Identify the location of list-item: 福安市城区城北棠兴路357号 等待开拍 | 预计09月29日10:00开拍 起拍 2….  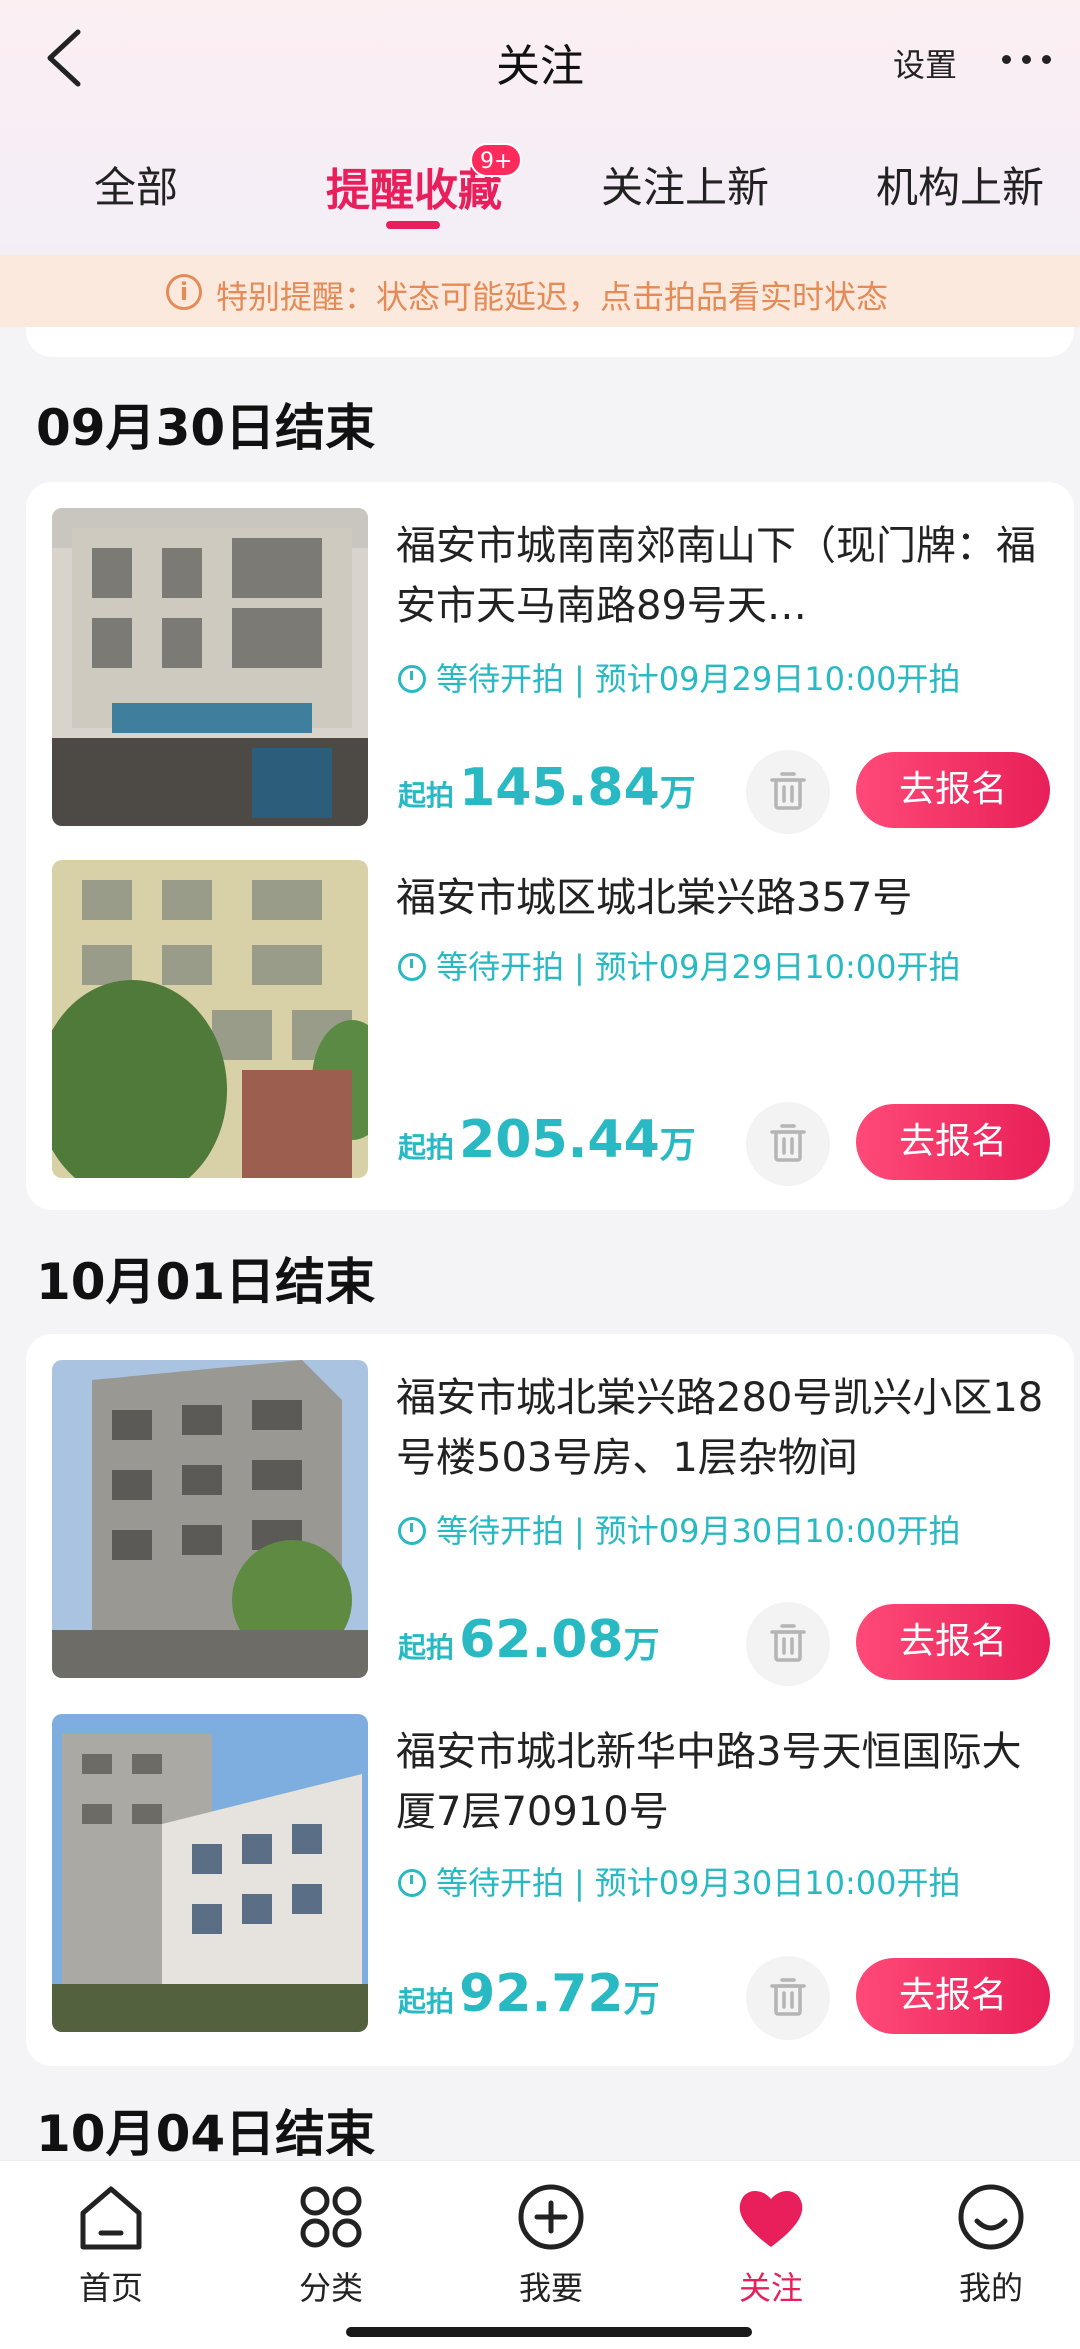
(550, 1023).